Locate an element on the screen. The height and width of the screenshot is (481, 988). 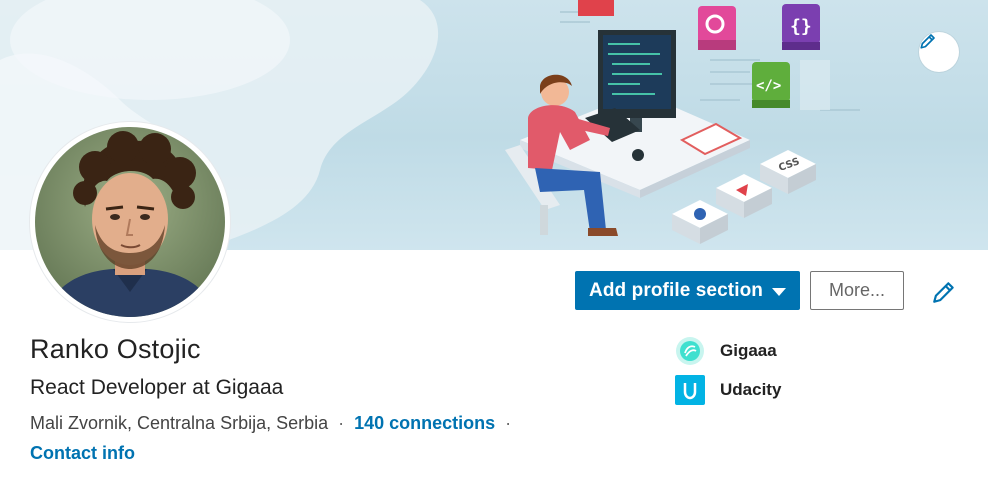
edit-banner-button is located at coordinates (939, 52).